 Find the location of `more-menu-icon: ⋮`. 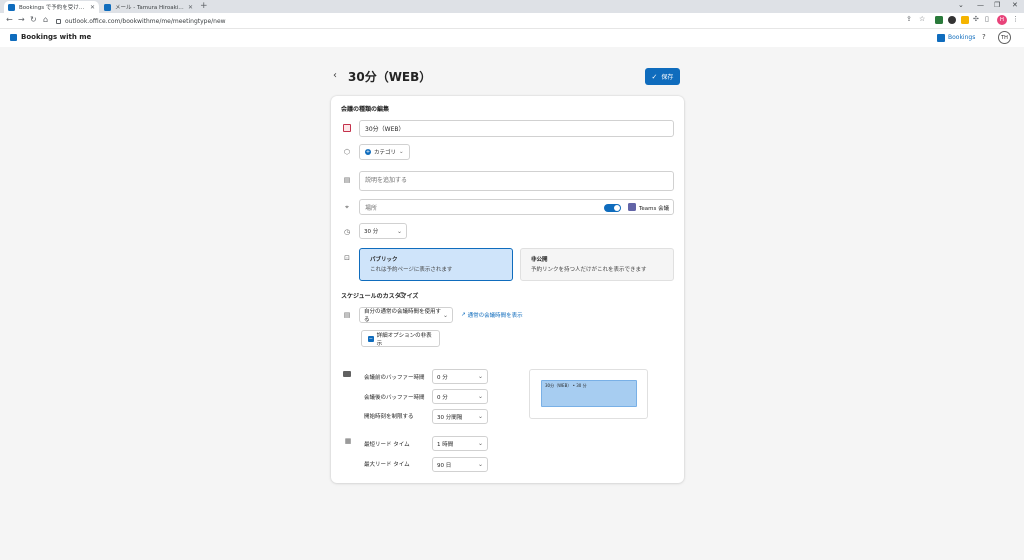

more-menu-icon: ⋮ is located at coordinates (1015, 19).